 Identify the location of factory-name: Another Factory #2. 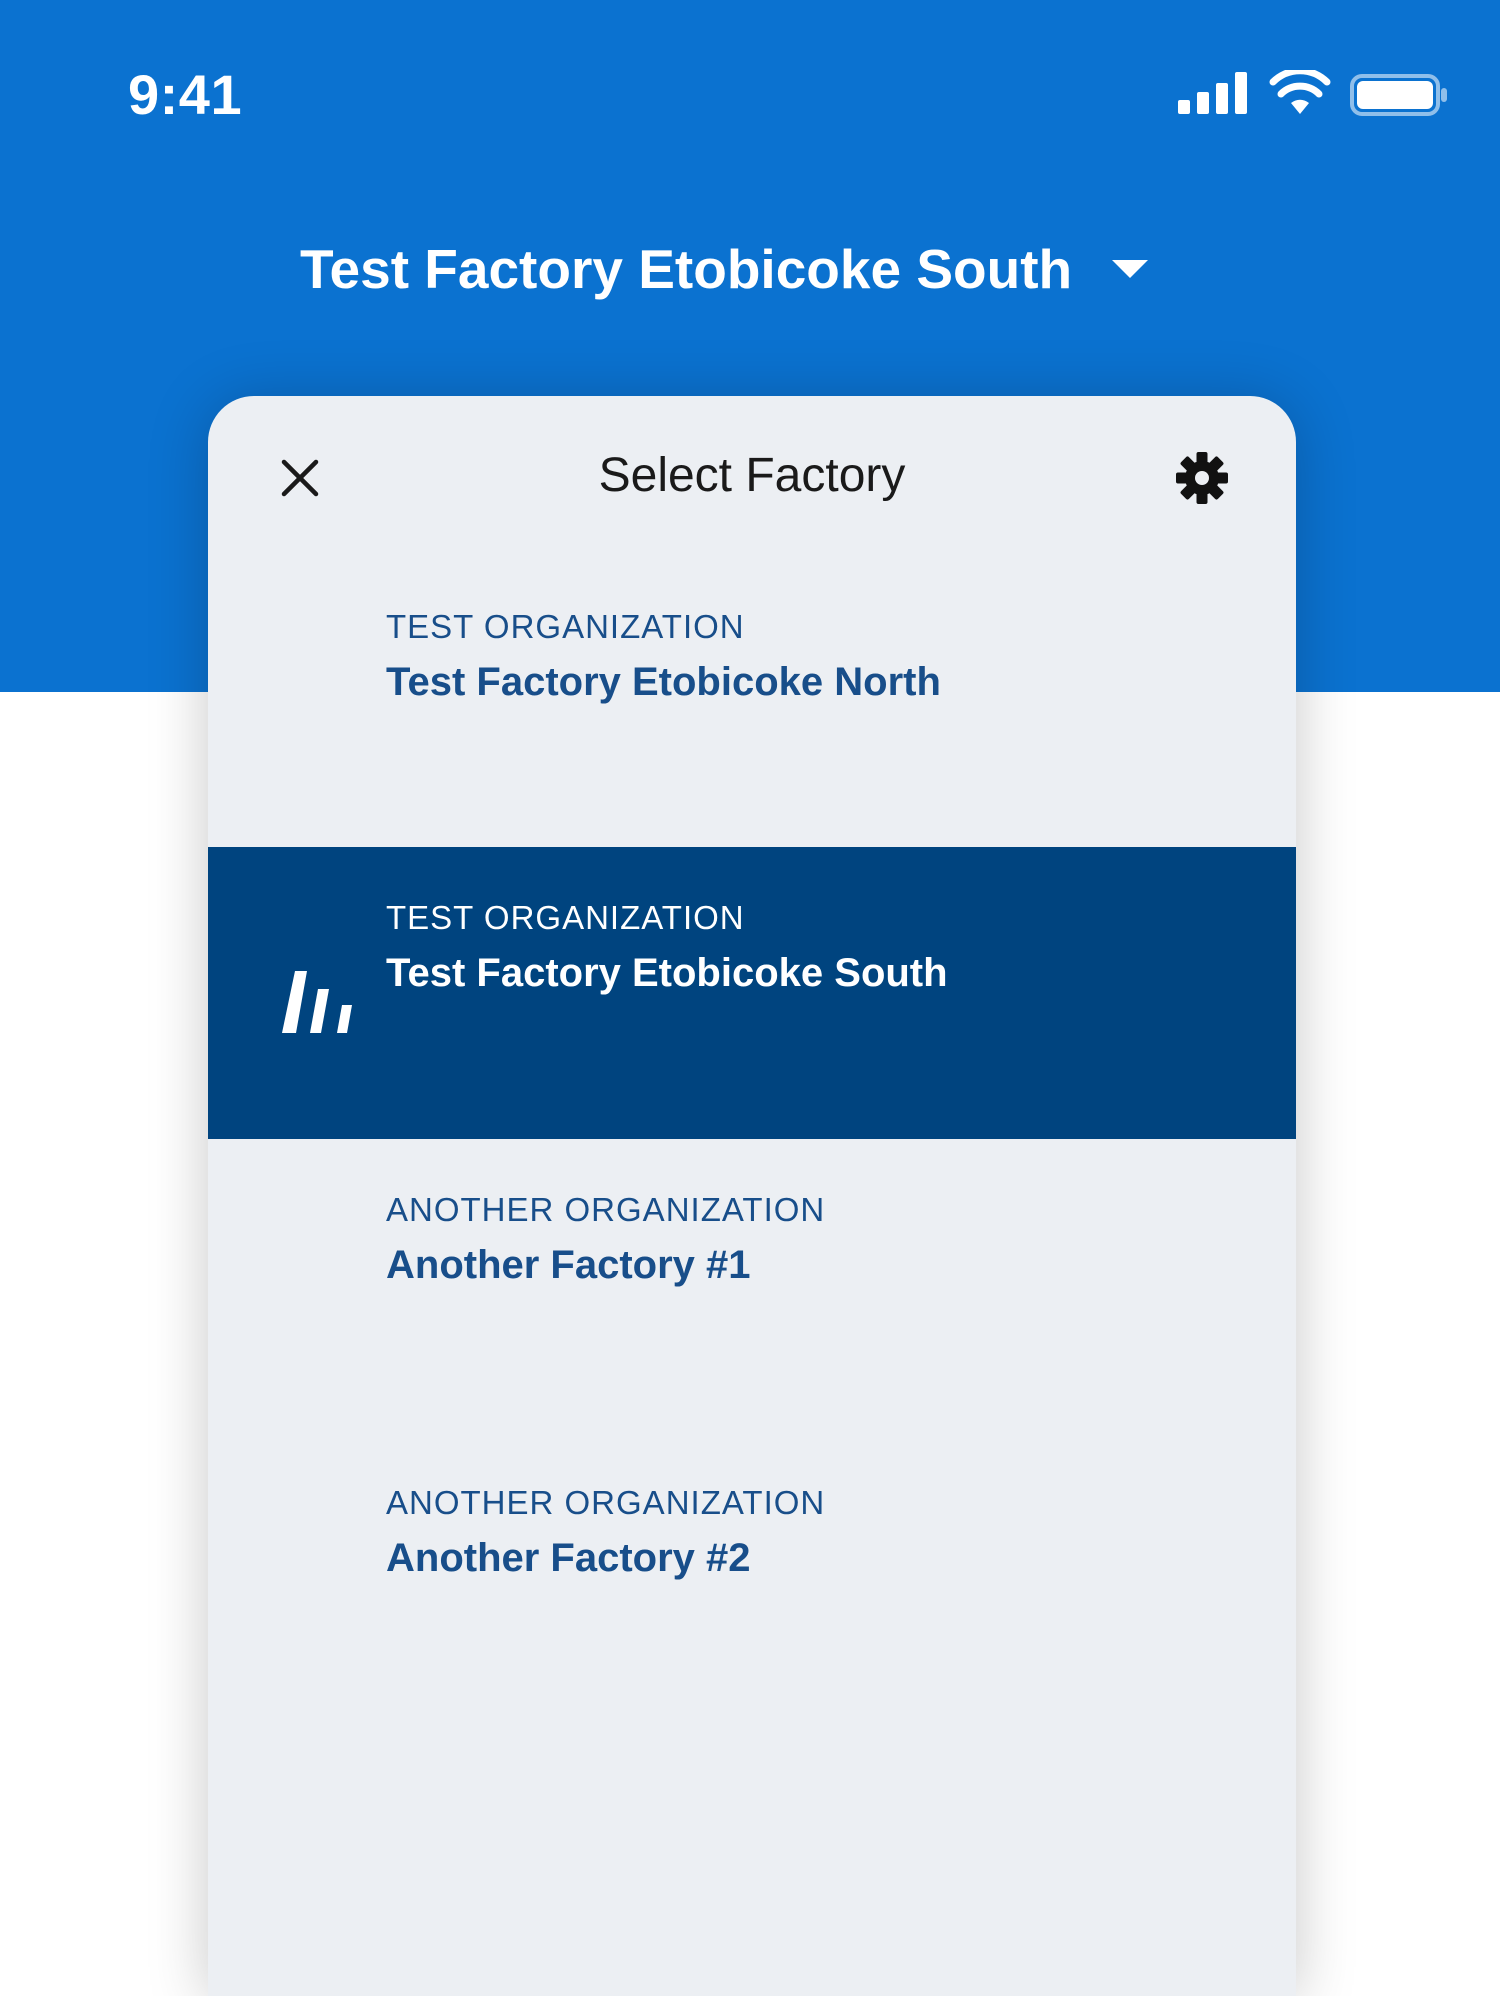
(568, 1558).